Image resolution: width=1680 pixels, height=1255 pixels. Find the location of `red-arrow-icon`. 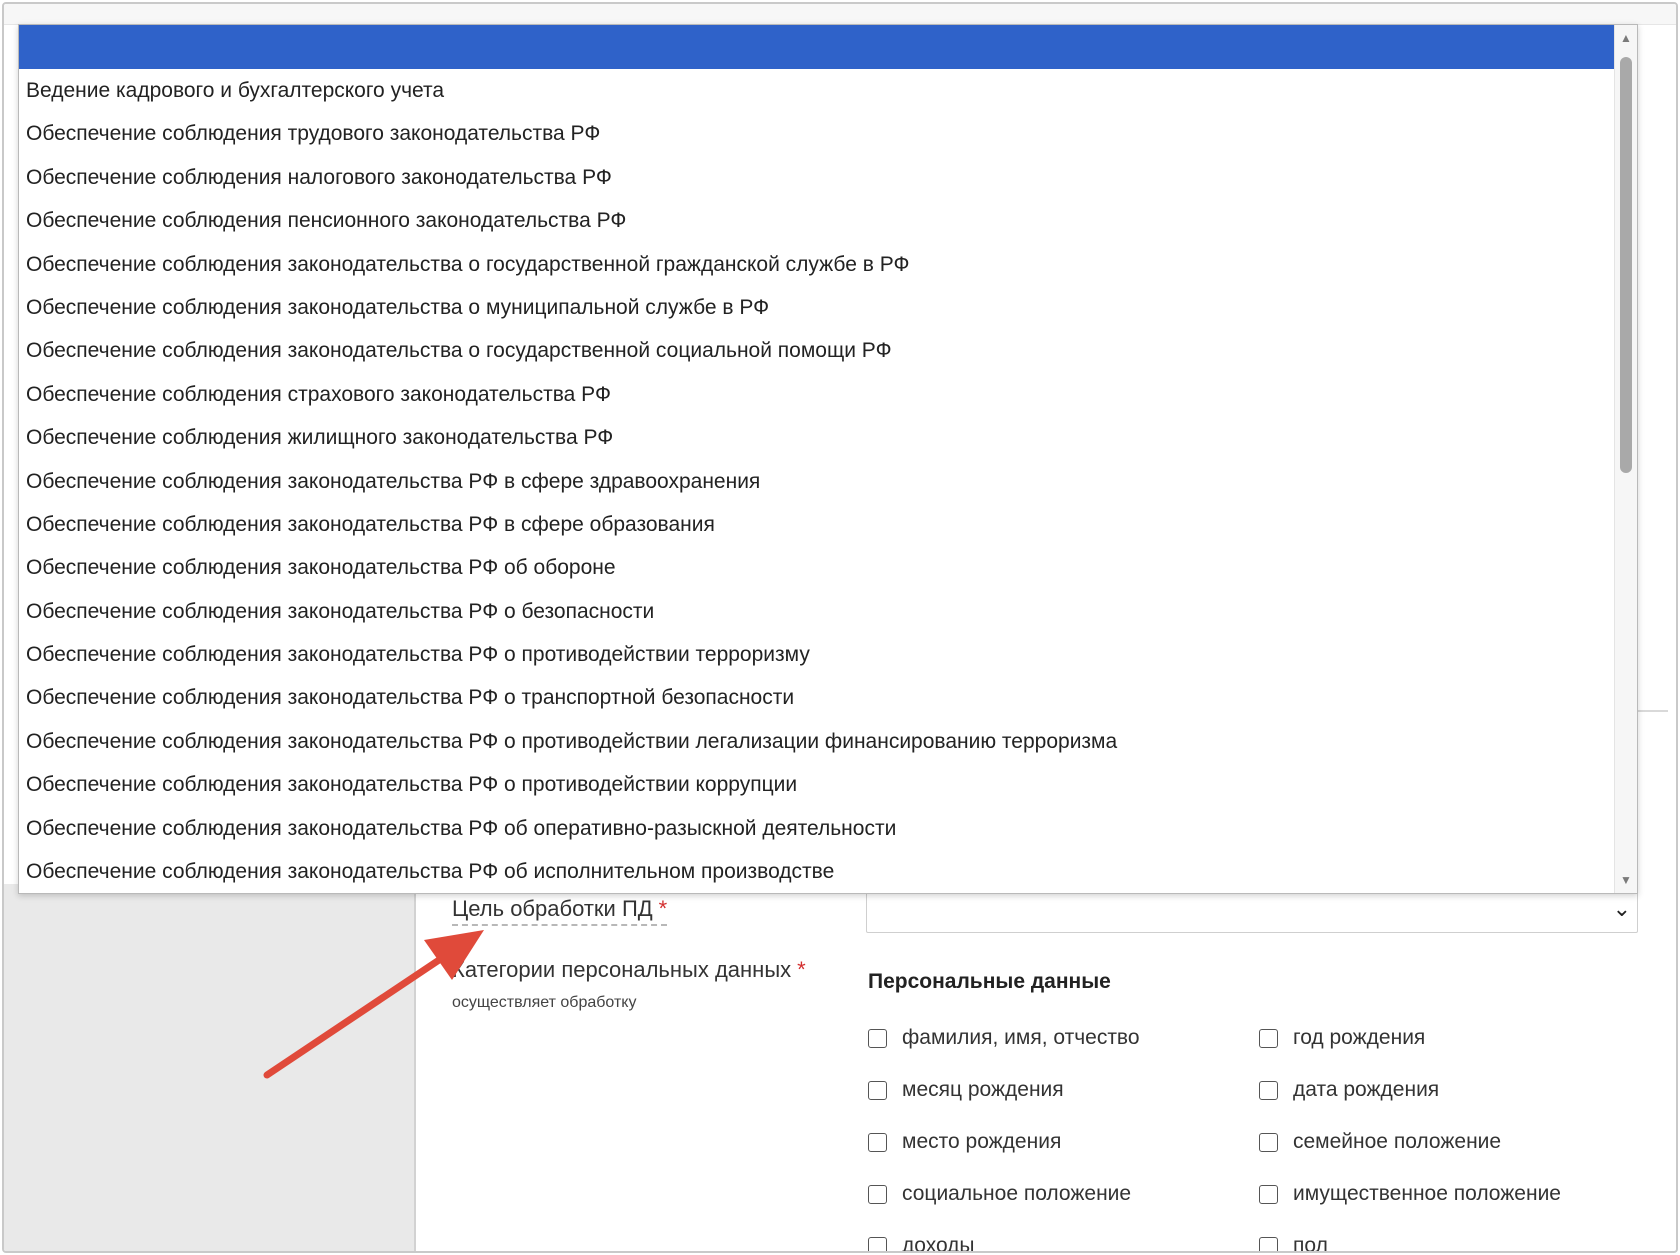

red-arrow-icon is located at coordinates (373, 1004).